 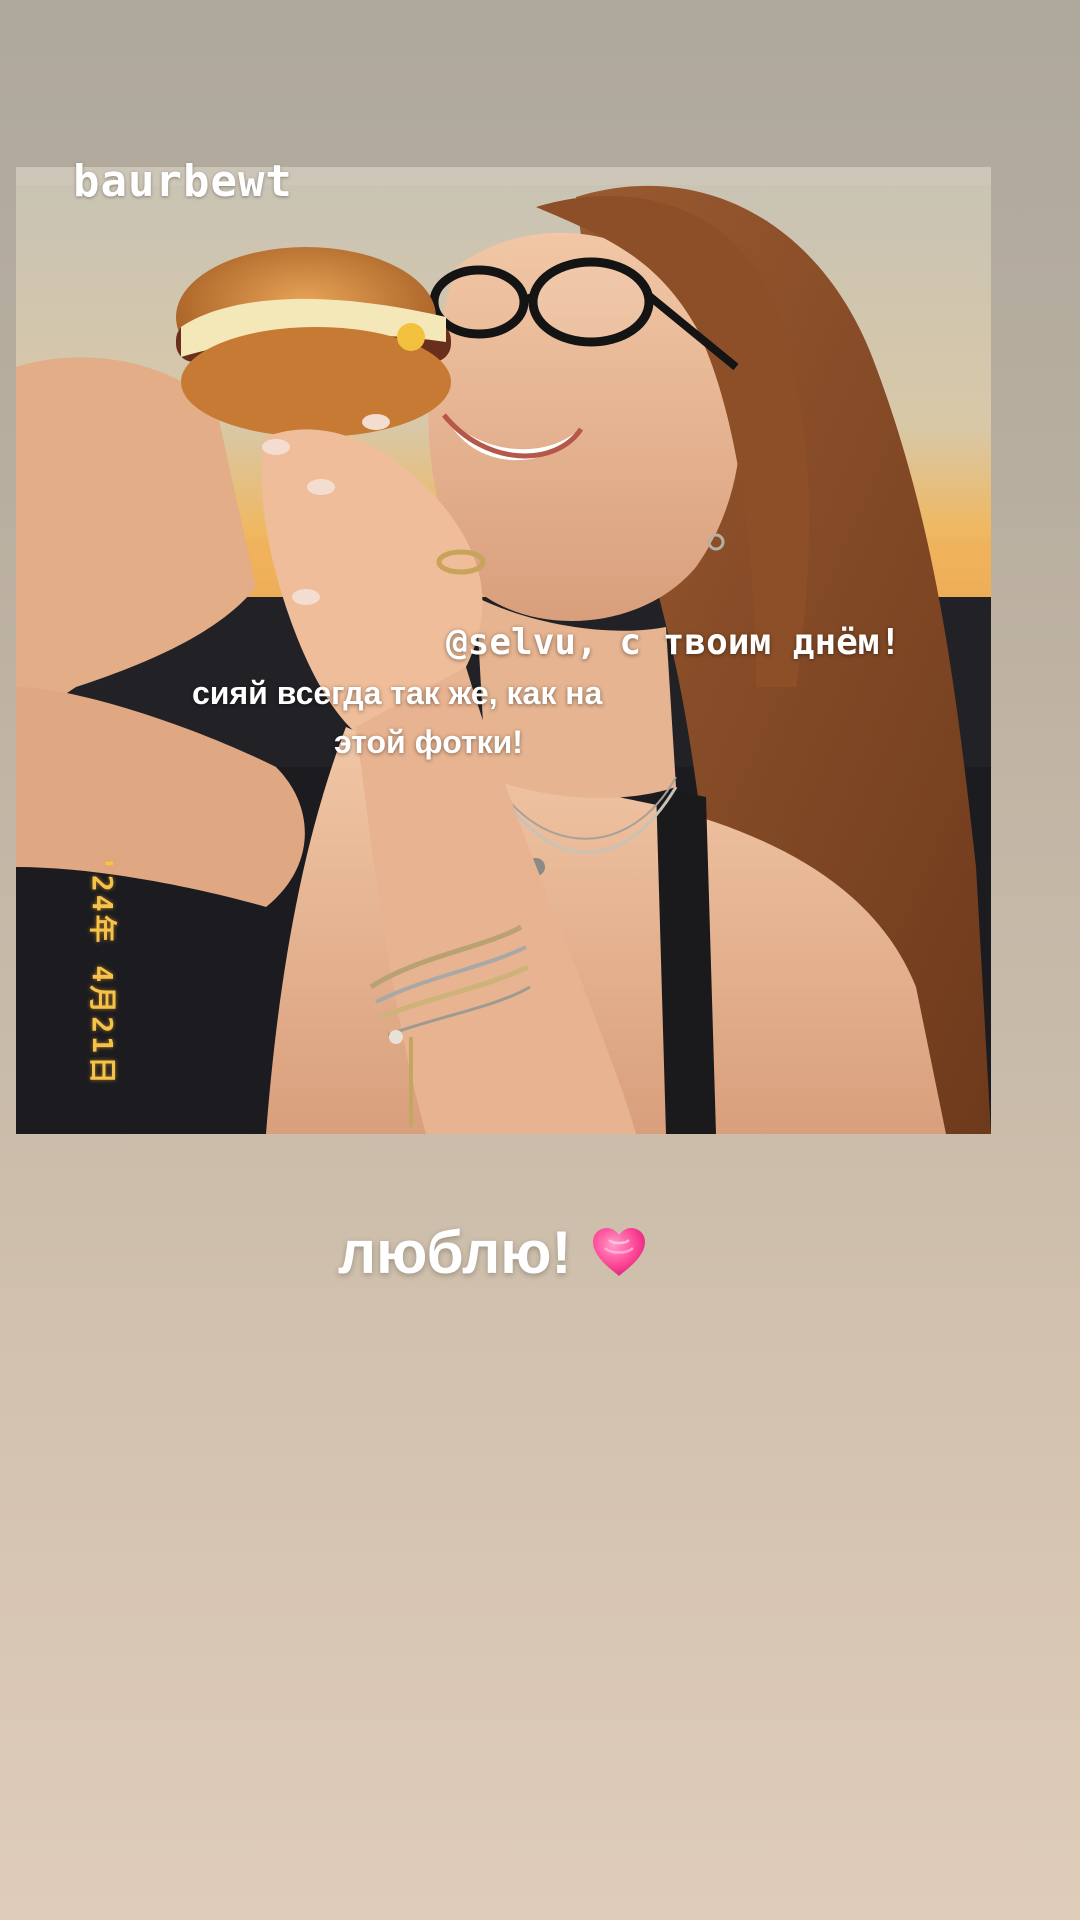 I want to click on caption-line: этой фотки!, so click(x=428, y=742).